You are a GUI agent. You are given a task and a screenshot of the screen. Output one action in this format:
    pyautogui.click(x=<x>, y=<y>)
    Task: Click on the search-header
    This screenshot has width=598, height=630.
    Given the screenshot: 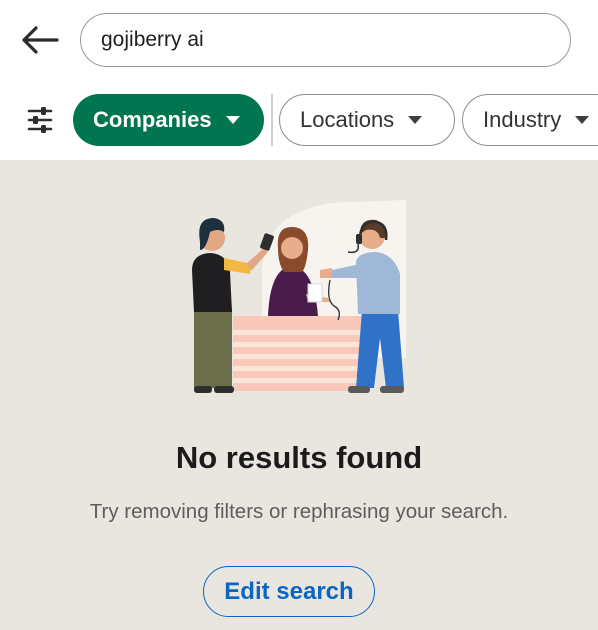 What is the action you would take?
    pyautogui.click(x=299, y=41)
    